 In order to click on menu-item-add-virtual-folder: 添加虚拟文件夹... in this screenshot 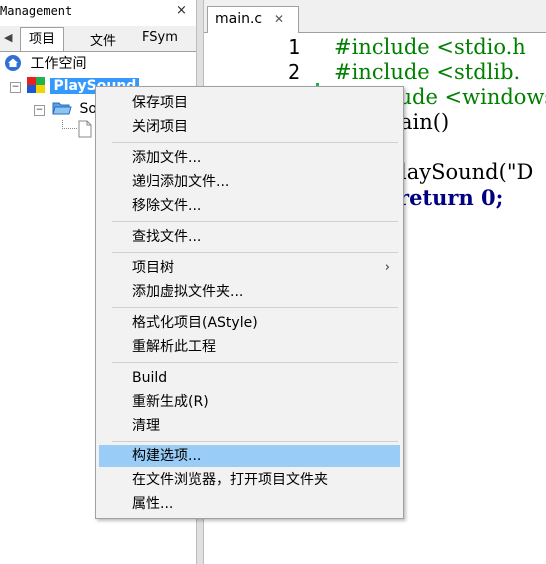, I will do `click(249, 292)`.